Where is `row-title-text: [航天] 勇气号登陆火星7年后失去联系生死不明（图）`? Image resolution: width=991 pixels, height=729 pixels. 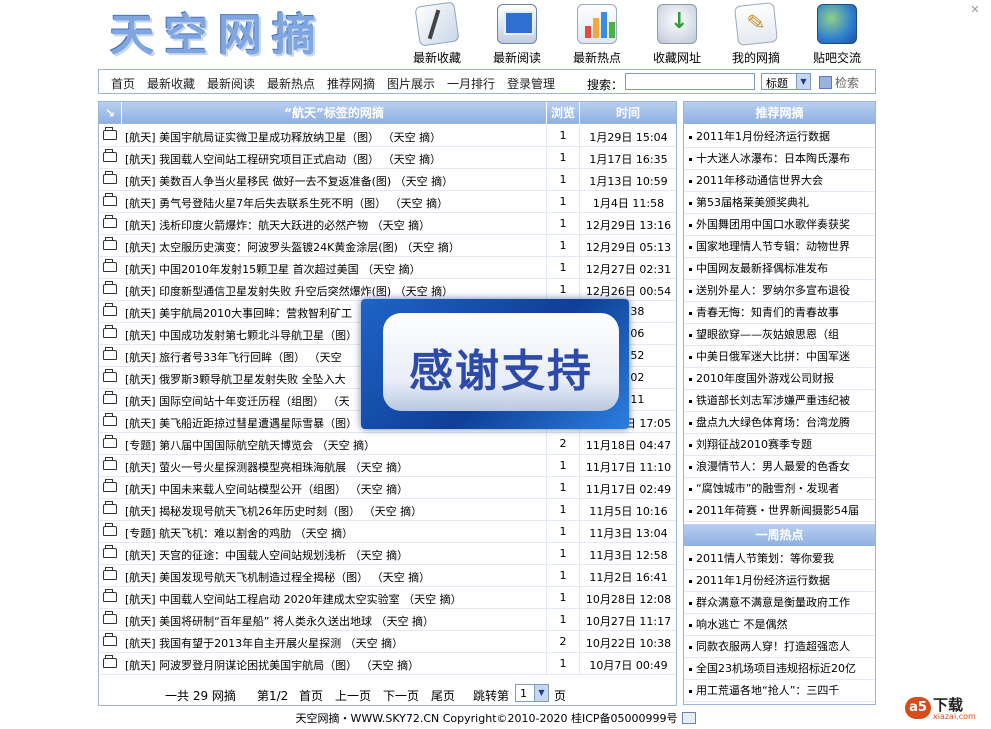 row-title-text: [航天] 勇气号登陆火星7年后失去联系生死不明（图） is located at coordinates (255, 203).